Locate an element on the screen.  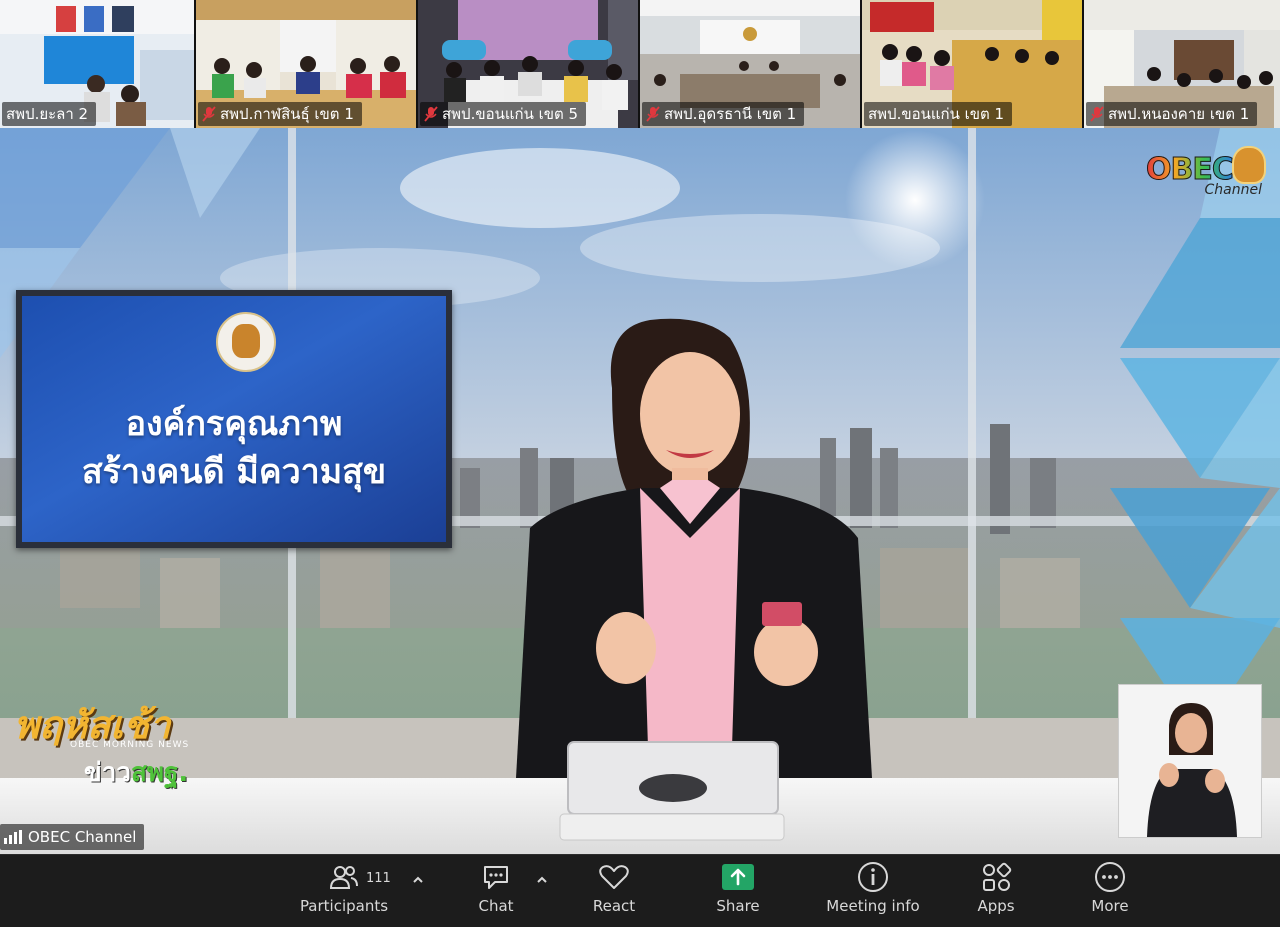
participant-tile: สพป.ขอนแก่น เขต 5 is located at coordinates (529, 64).